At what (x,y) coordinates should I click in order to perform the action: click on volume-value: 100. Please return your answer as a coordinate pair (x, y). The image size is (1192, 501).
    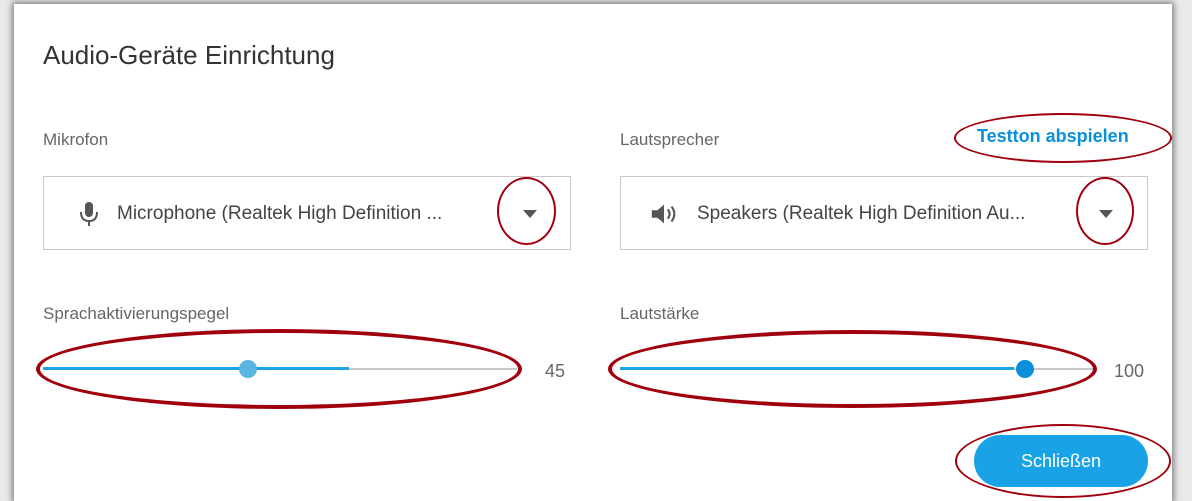
    Looking at the image, I should click on (1129, 371).